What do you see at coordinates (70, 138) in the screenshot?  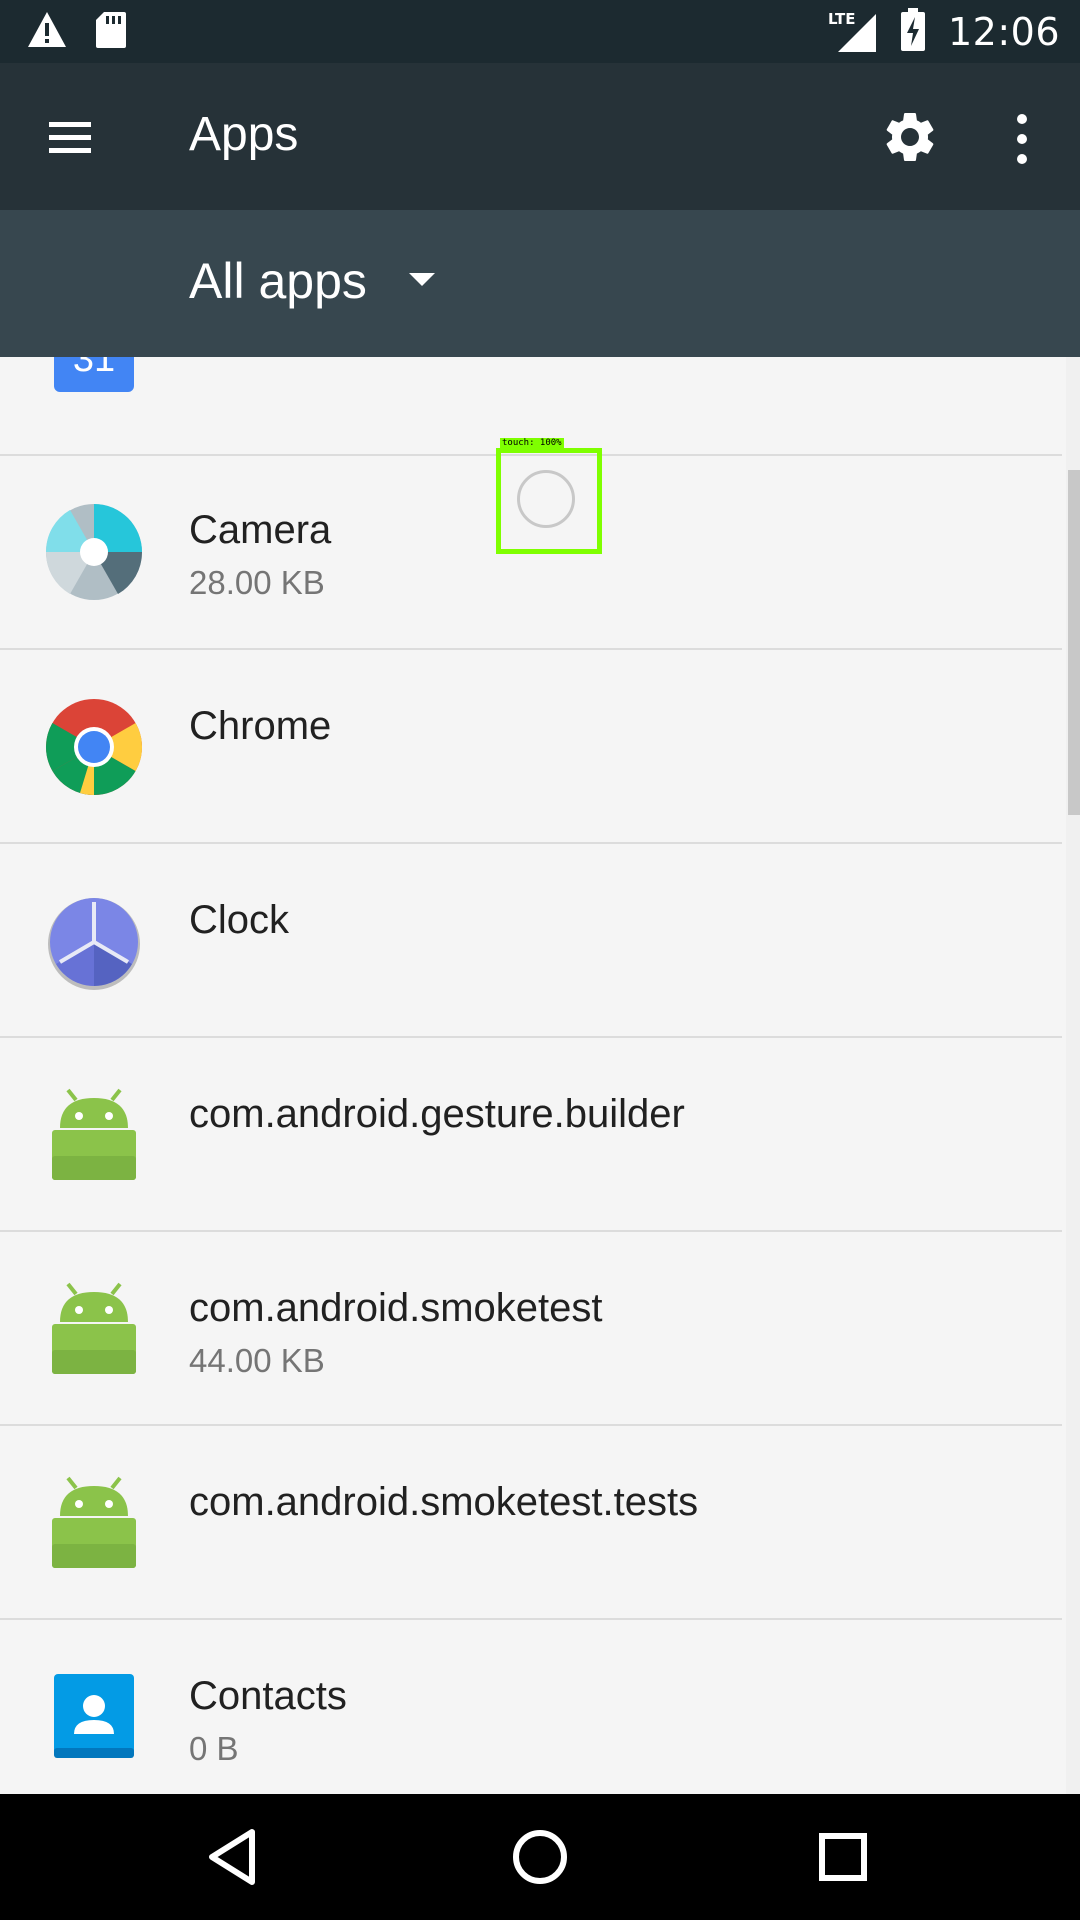 I see `menu-icon` at bounding box center [70, 138].